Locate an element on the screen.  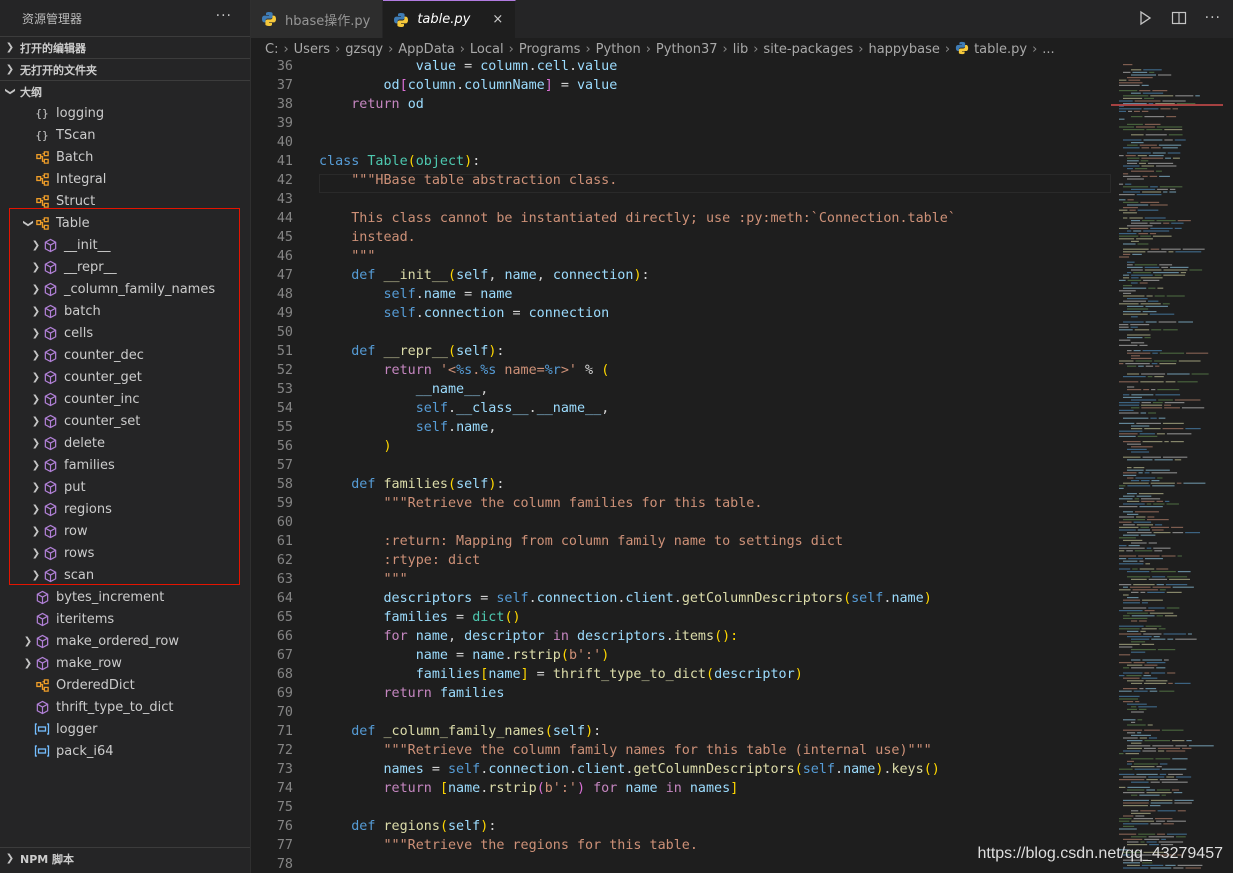
outline-item: ❯ counter_set is located at coordinates (125, 421).